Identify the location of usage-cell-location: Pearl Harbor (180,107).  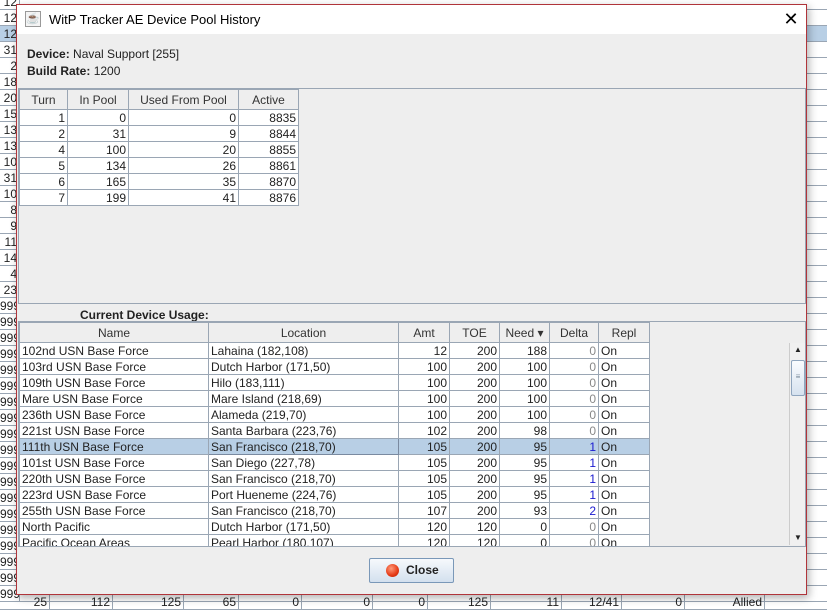
(303, 540).